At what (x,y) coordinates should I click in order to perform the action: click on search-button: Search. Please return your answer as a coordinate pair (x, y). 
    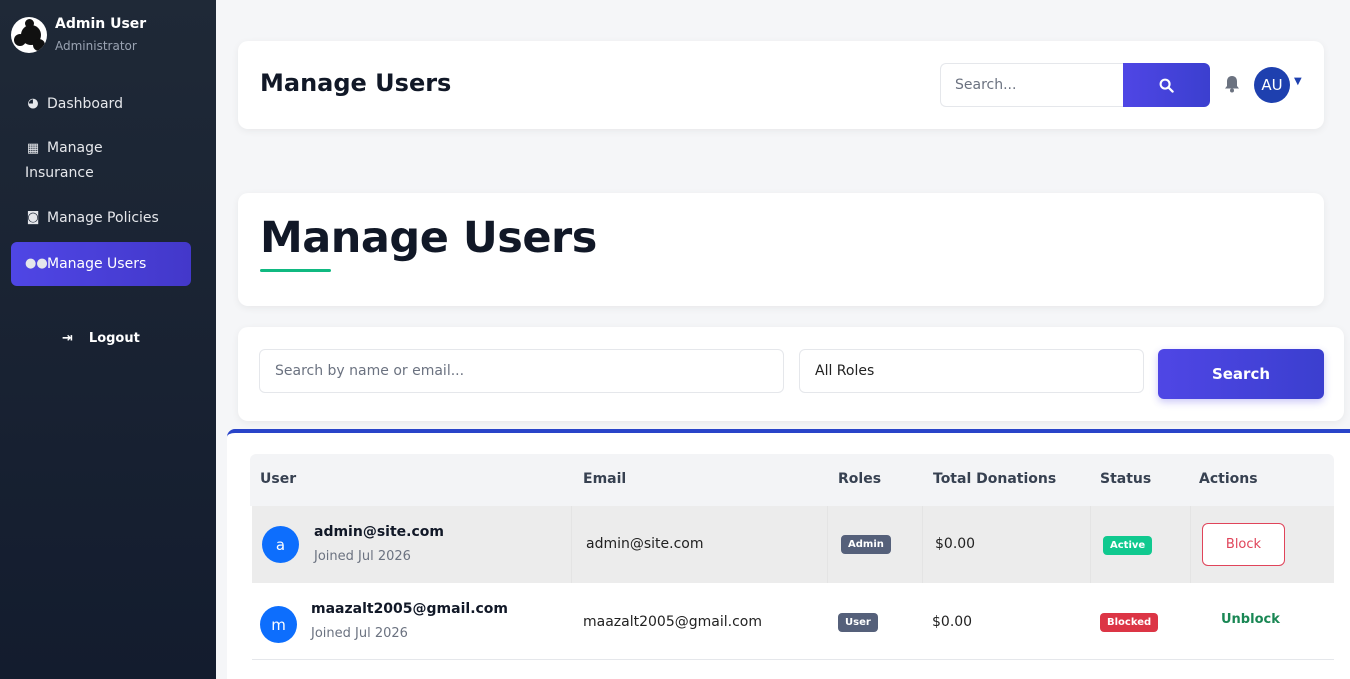
    Looking at the image, I should click on (1241, 374).